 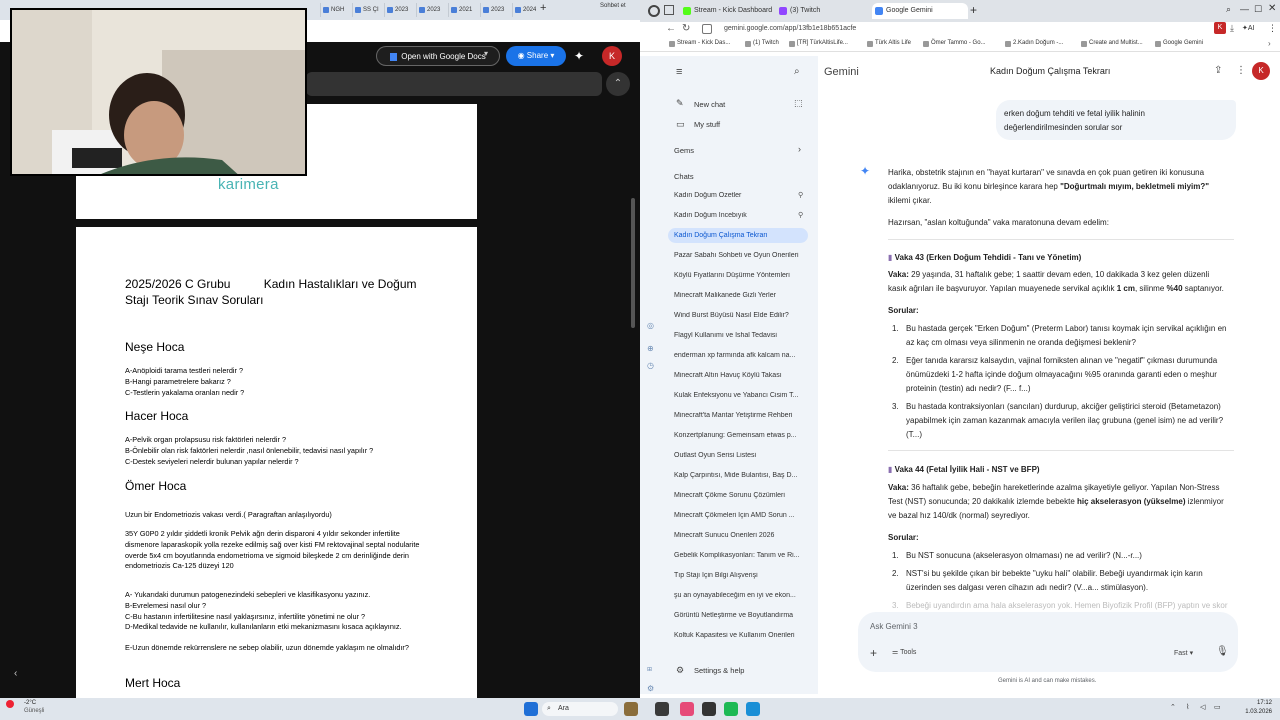 I want to click on prompt-input: Ask Gemini 3, so click(x=894, y=626).